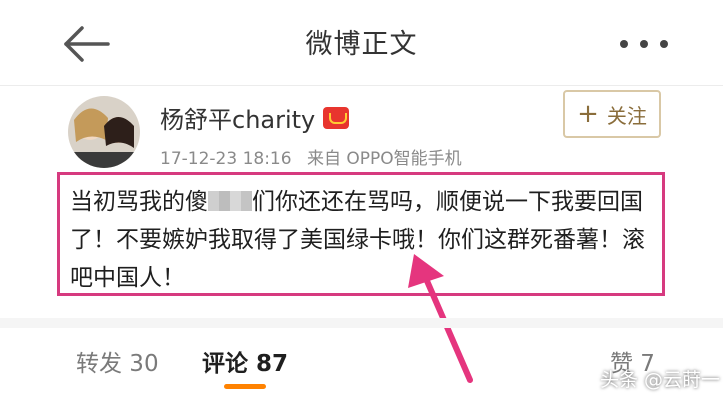 The image size is (723, 401). Describe the element at coordinates (588, 114) in the screenshot. I see `plus-icon: +` at that location.